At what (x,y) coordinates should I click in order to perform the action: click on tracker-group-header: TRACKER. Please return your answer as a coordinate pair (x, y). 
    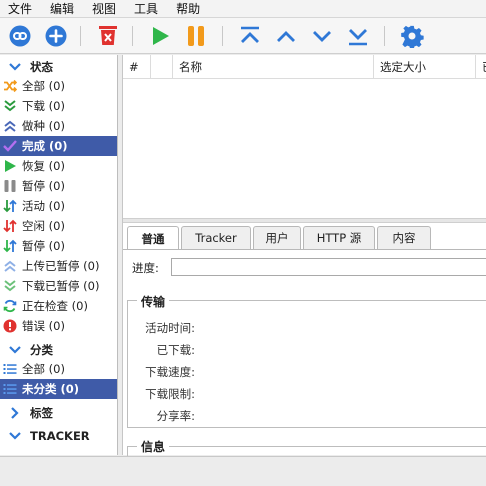
    Looking at the image, I should click on (45, 436).